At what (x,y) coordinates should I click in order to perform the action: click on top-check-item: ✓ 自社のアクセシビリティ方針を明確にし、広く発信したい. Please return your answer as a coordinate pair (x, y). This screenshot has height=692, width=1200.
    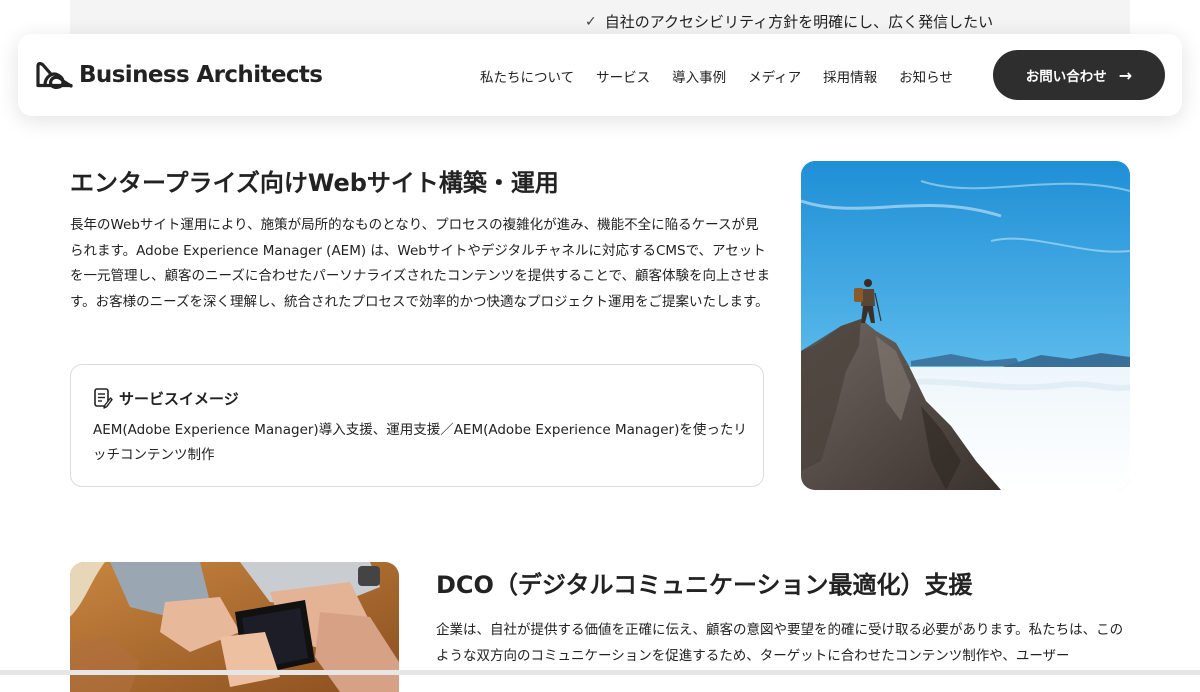
    Looking at the image, I should click on (789, 21).